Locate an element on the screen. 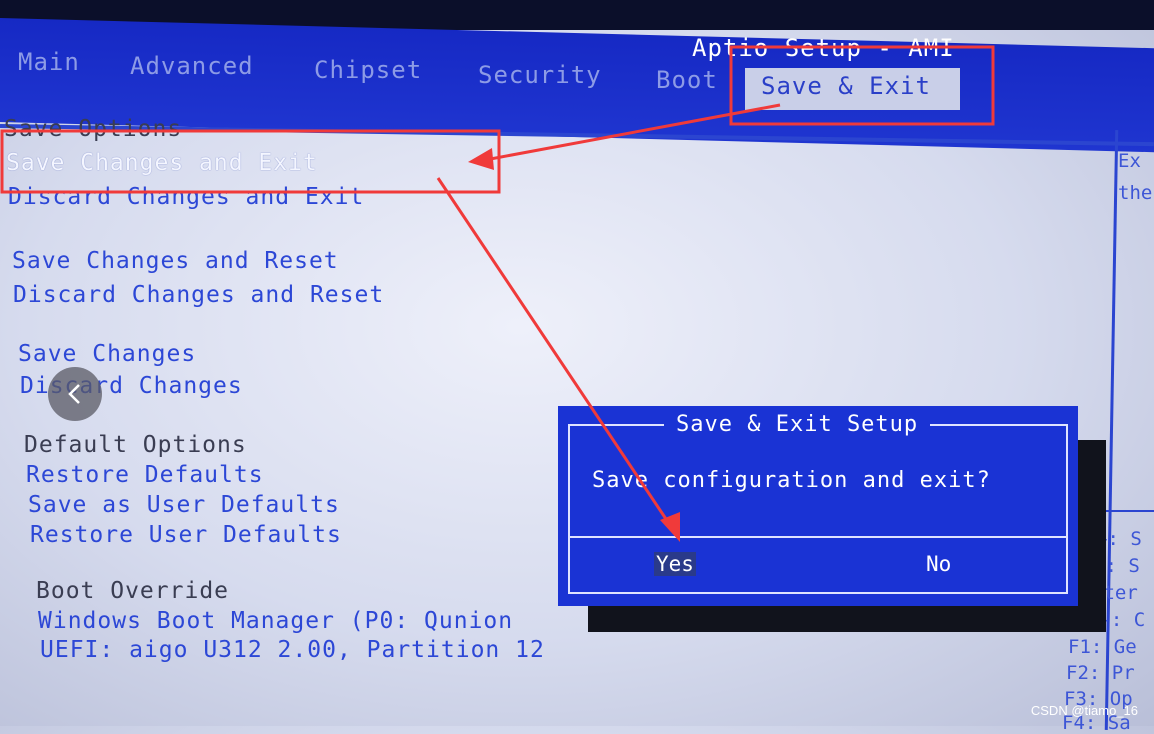 The width and height of the screenshot is (1154, 734). chevron-left-icon is located at coordinates (74, 394).